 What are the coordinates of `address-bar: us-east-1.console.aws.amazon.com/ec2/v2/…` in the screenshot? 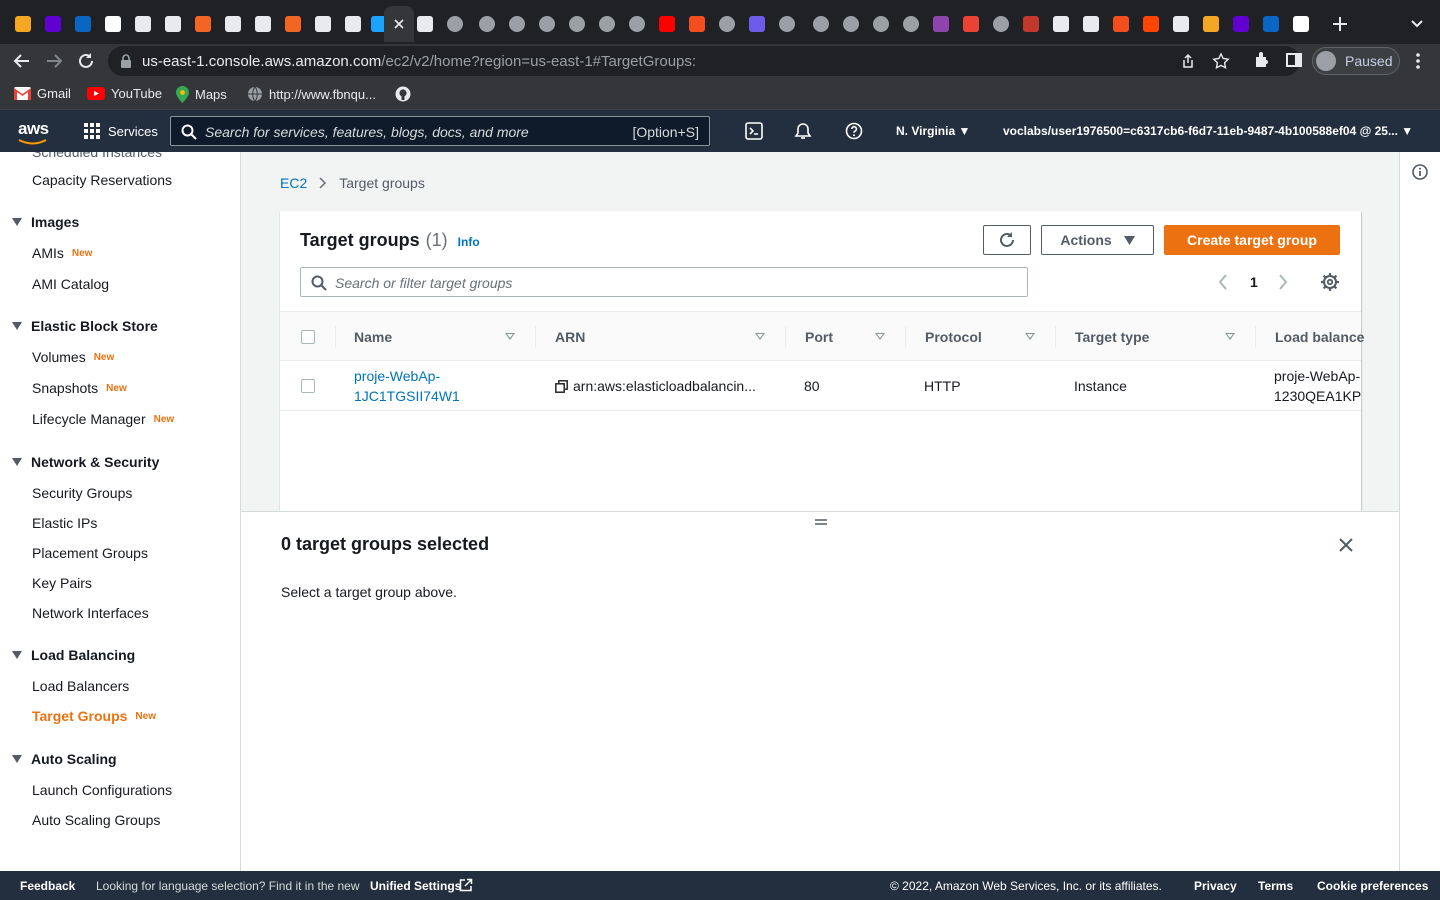 It's located at (704, 61).